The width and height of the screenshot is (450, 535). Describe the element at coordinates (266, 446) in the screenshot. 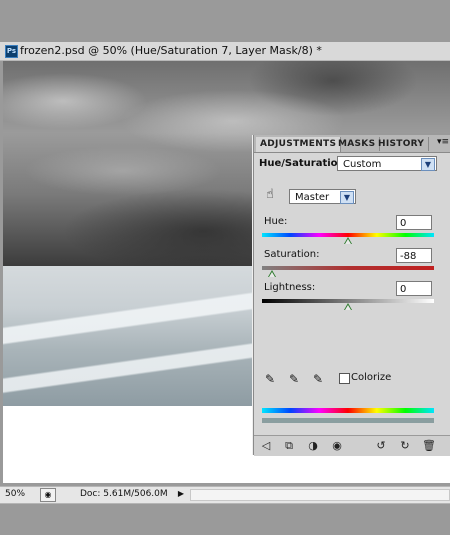

I see `back-arrow-icon: ◁` at that location.